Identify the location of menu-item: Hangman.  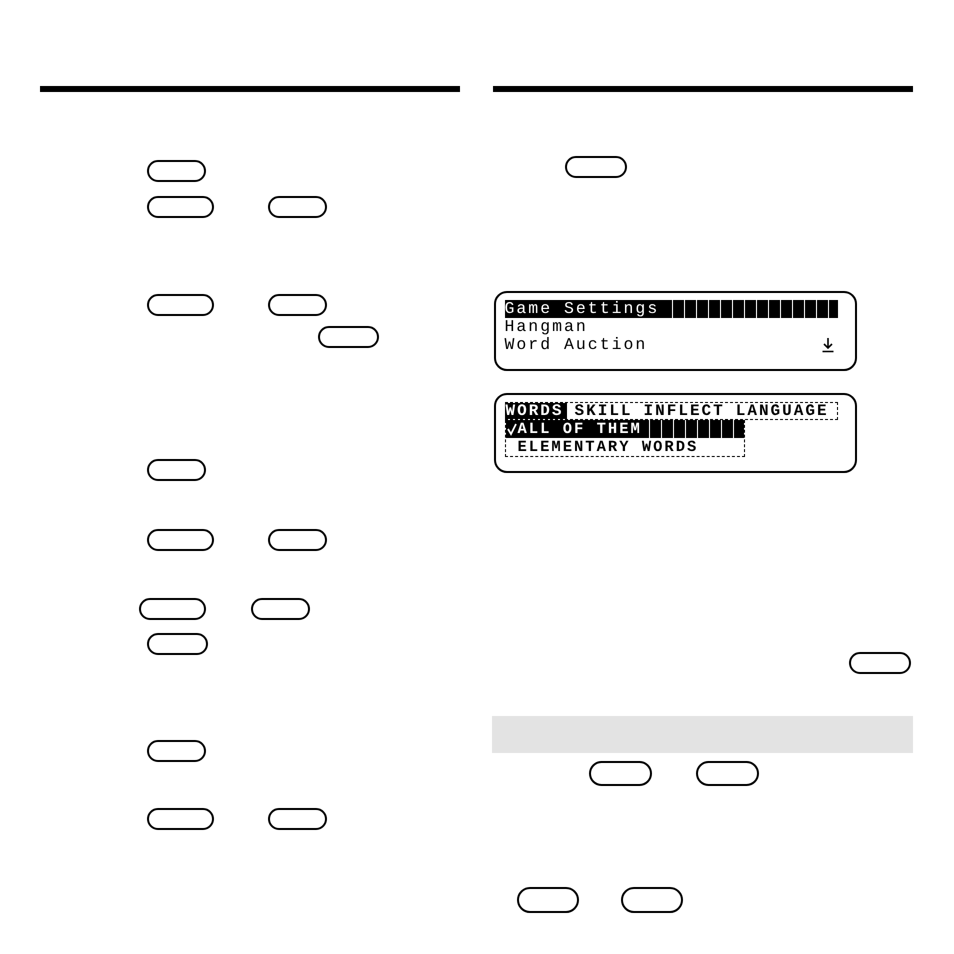
(671, 327).